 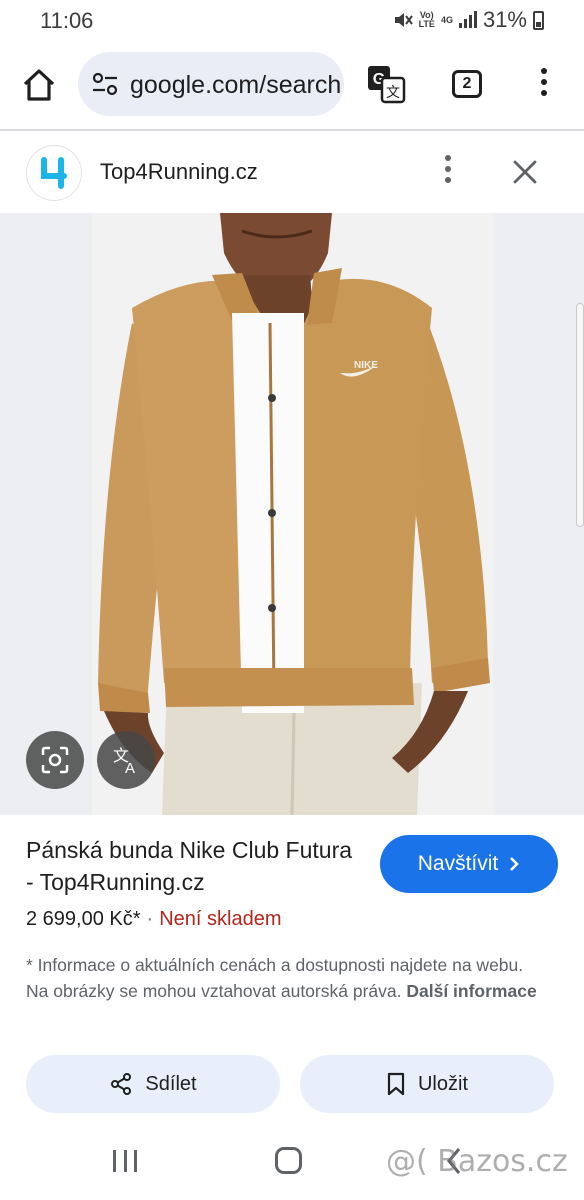 What do you see at coordinates (442, 1083) in the screenshot?
I see `save-label: Uložit` at bounding box center [442, 1083].